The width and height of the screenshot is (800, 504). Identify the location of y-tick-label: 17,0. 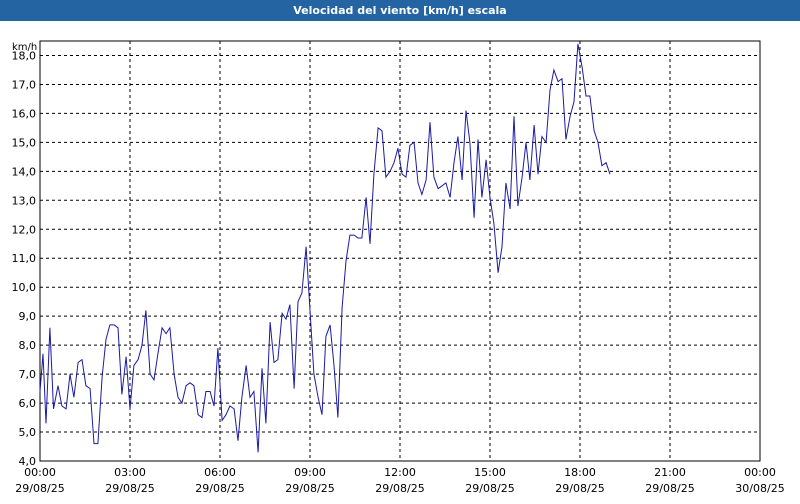
(24, 84).